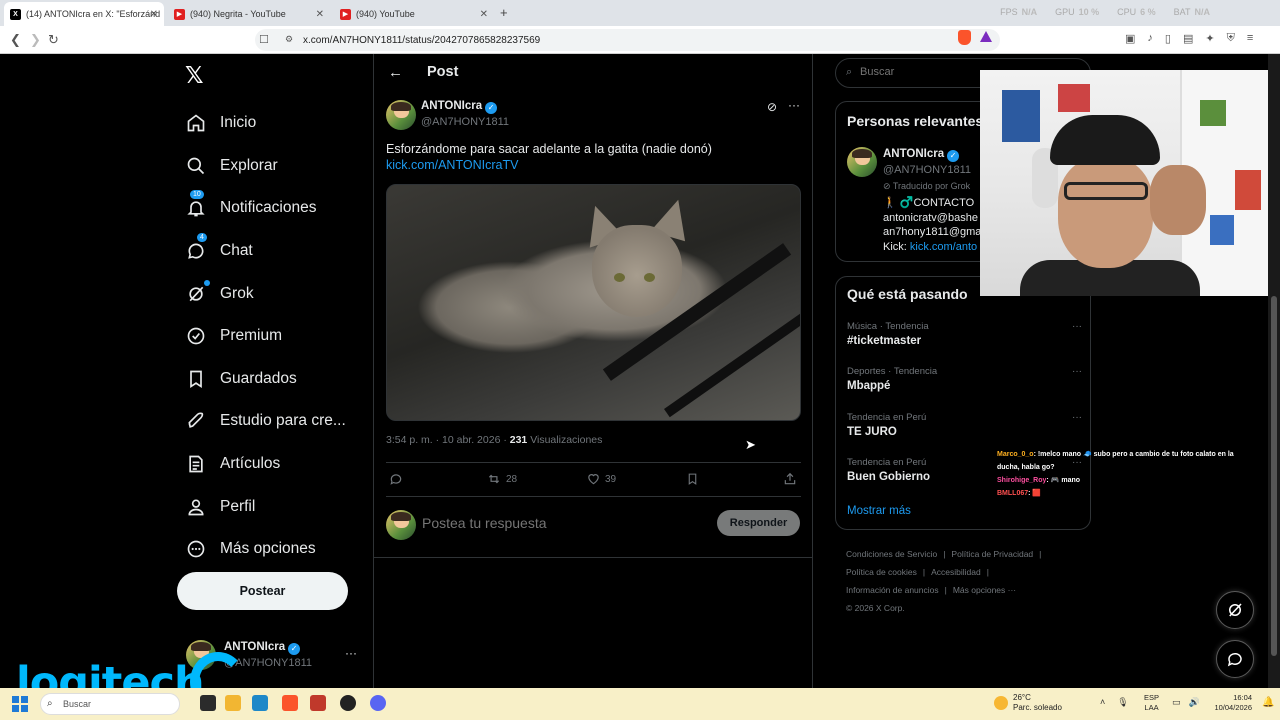 The height and width of the screenshot is (720, 1280). I want to click on back-icon: ❮, so click(15, 40).